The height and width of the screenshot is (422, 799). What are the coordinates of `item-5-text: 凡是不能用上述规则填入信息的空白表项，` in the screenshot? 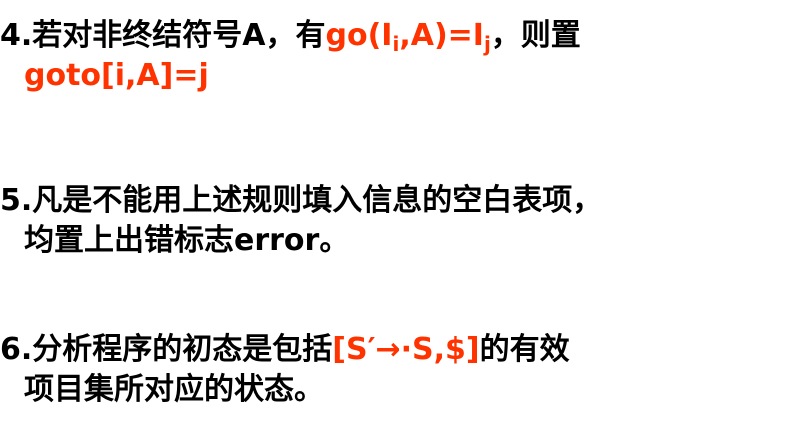 It's located at (317, 200).